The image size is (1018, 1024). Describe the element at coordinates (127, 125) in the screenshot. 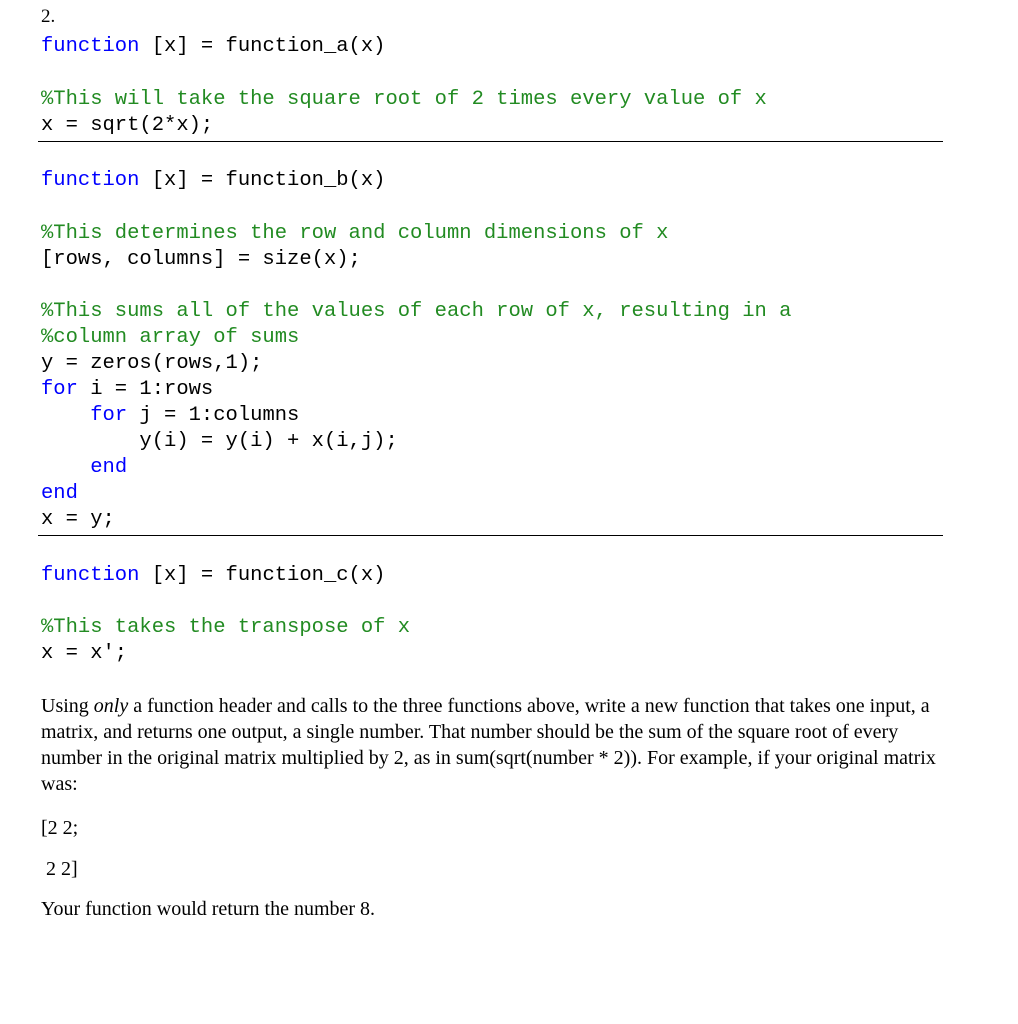

I see `function-a-body: x = sqrt(2*x);` at that location.